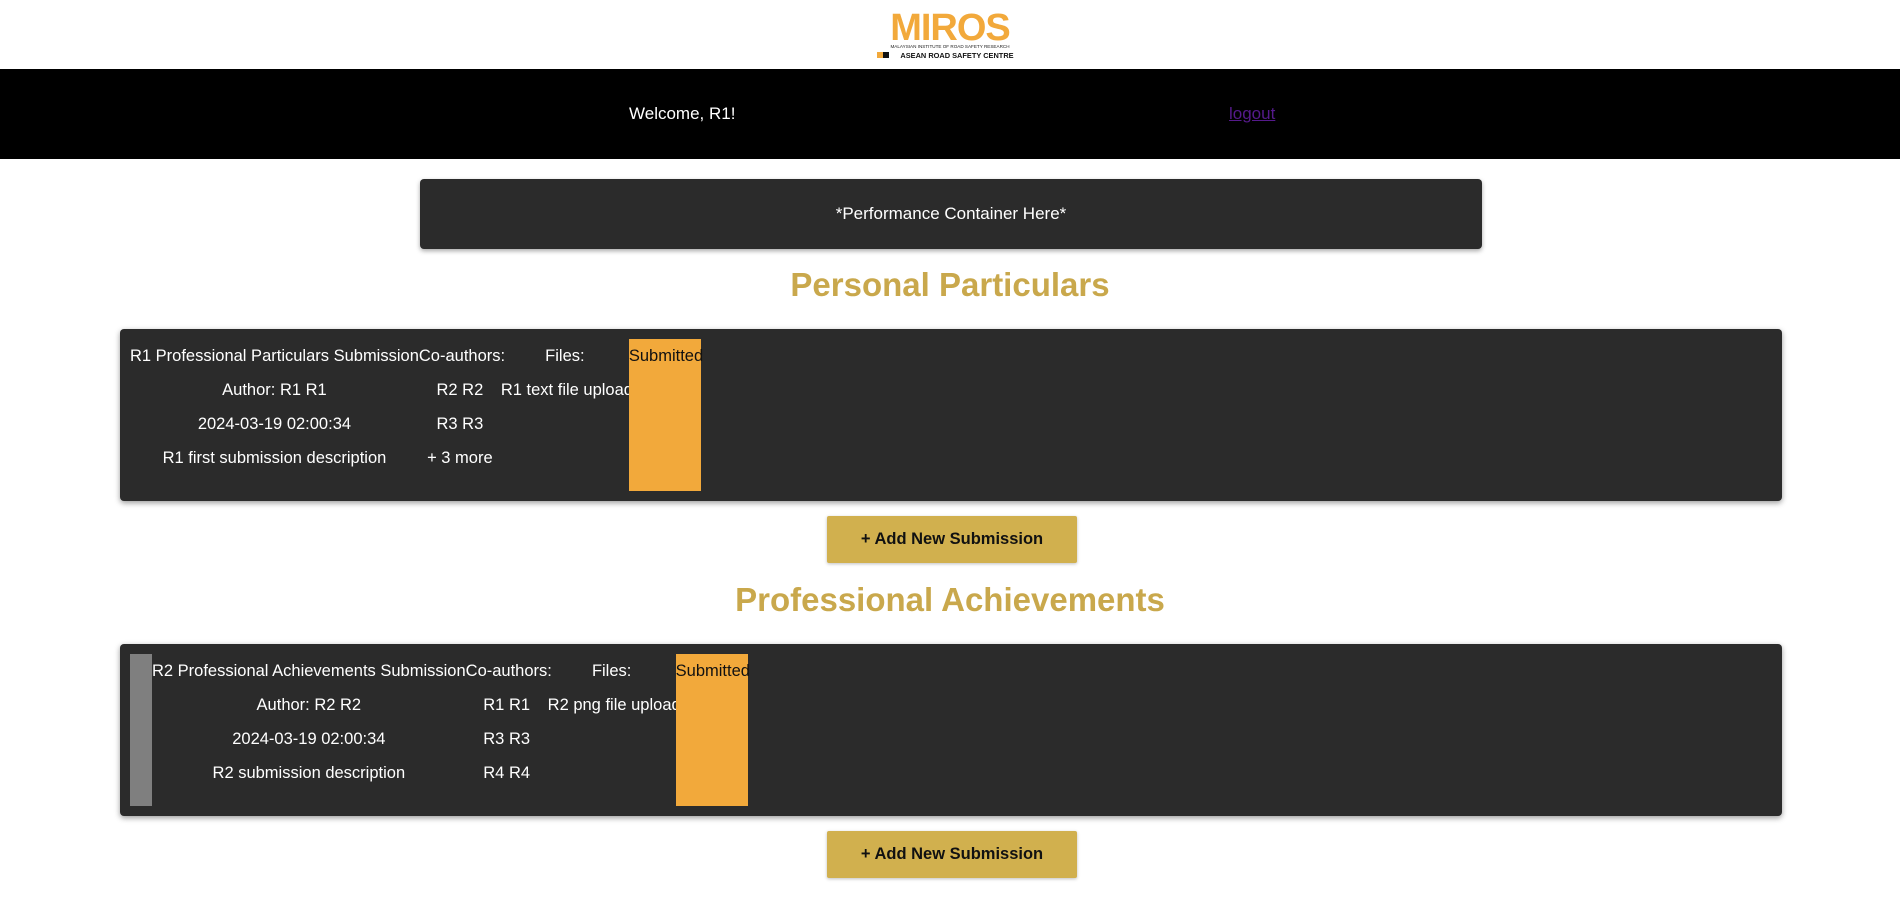 The height and width of the screenshot is (905, 1900). What do you see at coordinates (309, 671) in the screenshot?
I see `submission-title: R2 Professional Achievements Submission` at bounding box center [309, 671].